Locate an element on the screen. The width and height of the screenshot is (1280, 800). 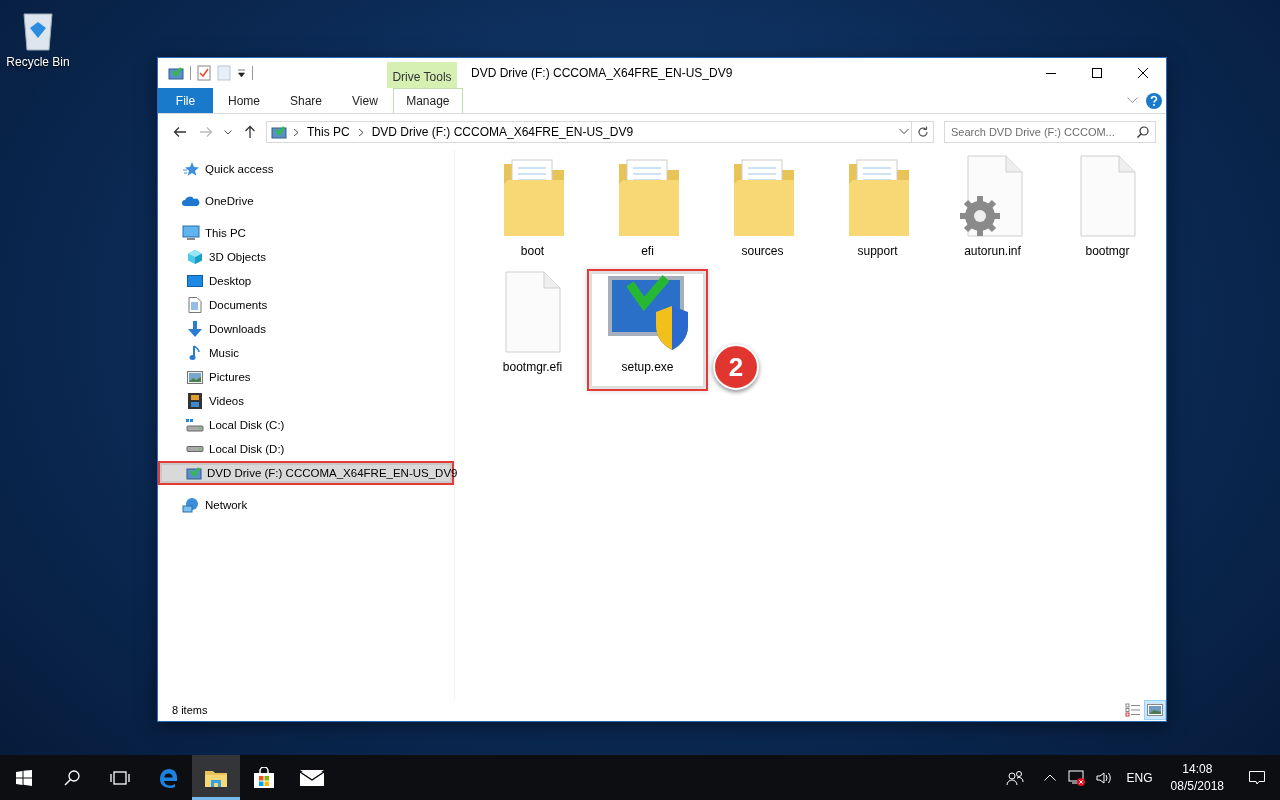
file-item: support is located at coordinates (877, 214).